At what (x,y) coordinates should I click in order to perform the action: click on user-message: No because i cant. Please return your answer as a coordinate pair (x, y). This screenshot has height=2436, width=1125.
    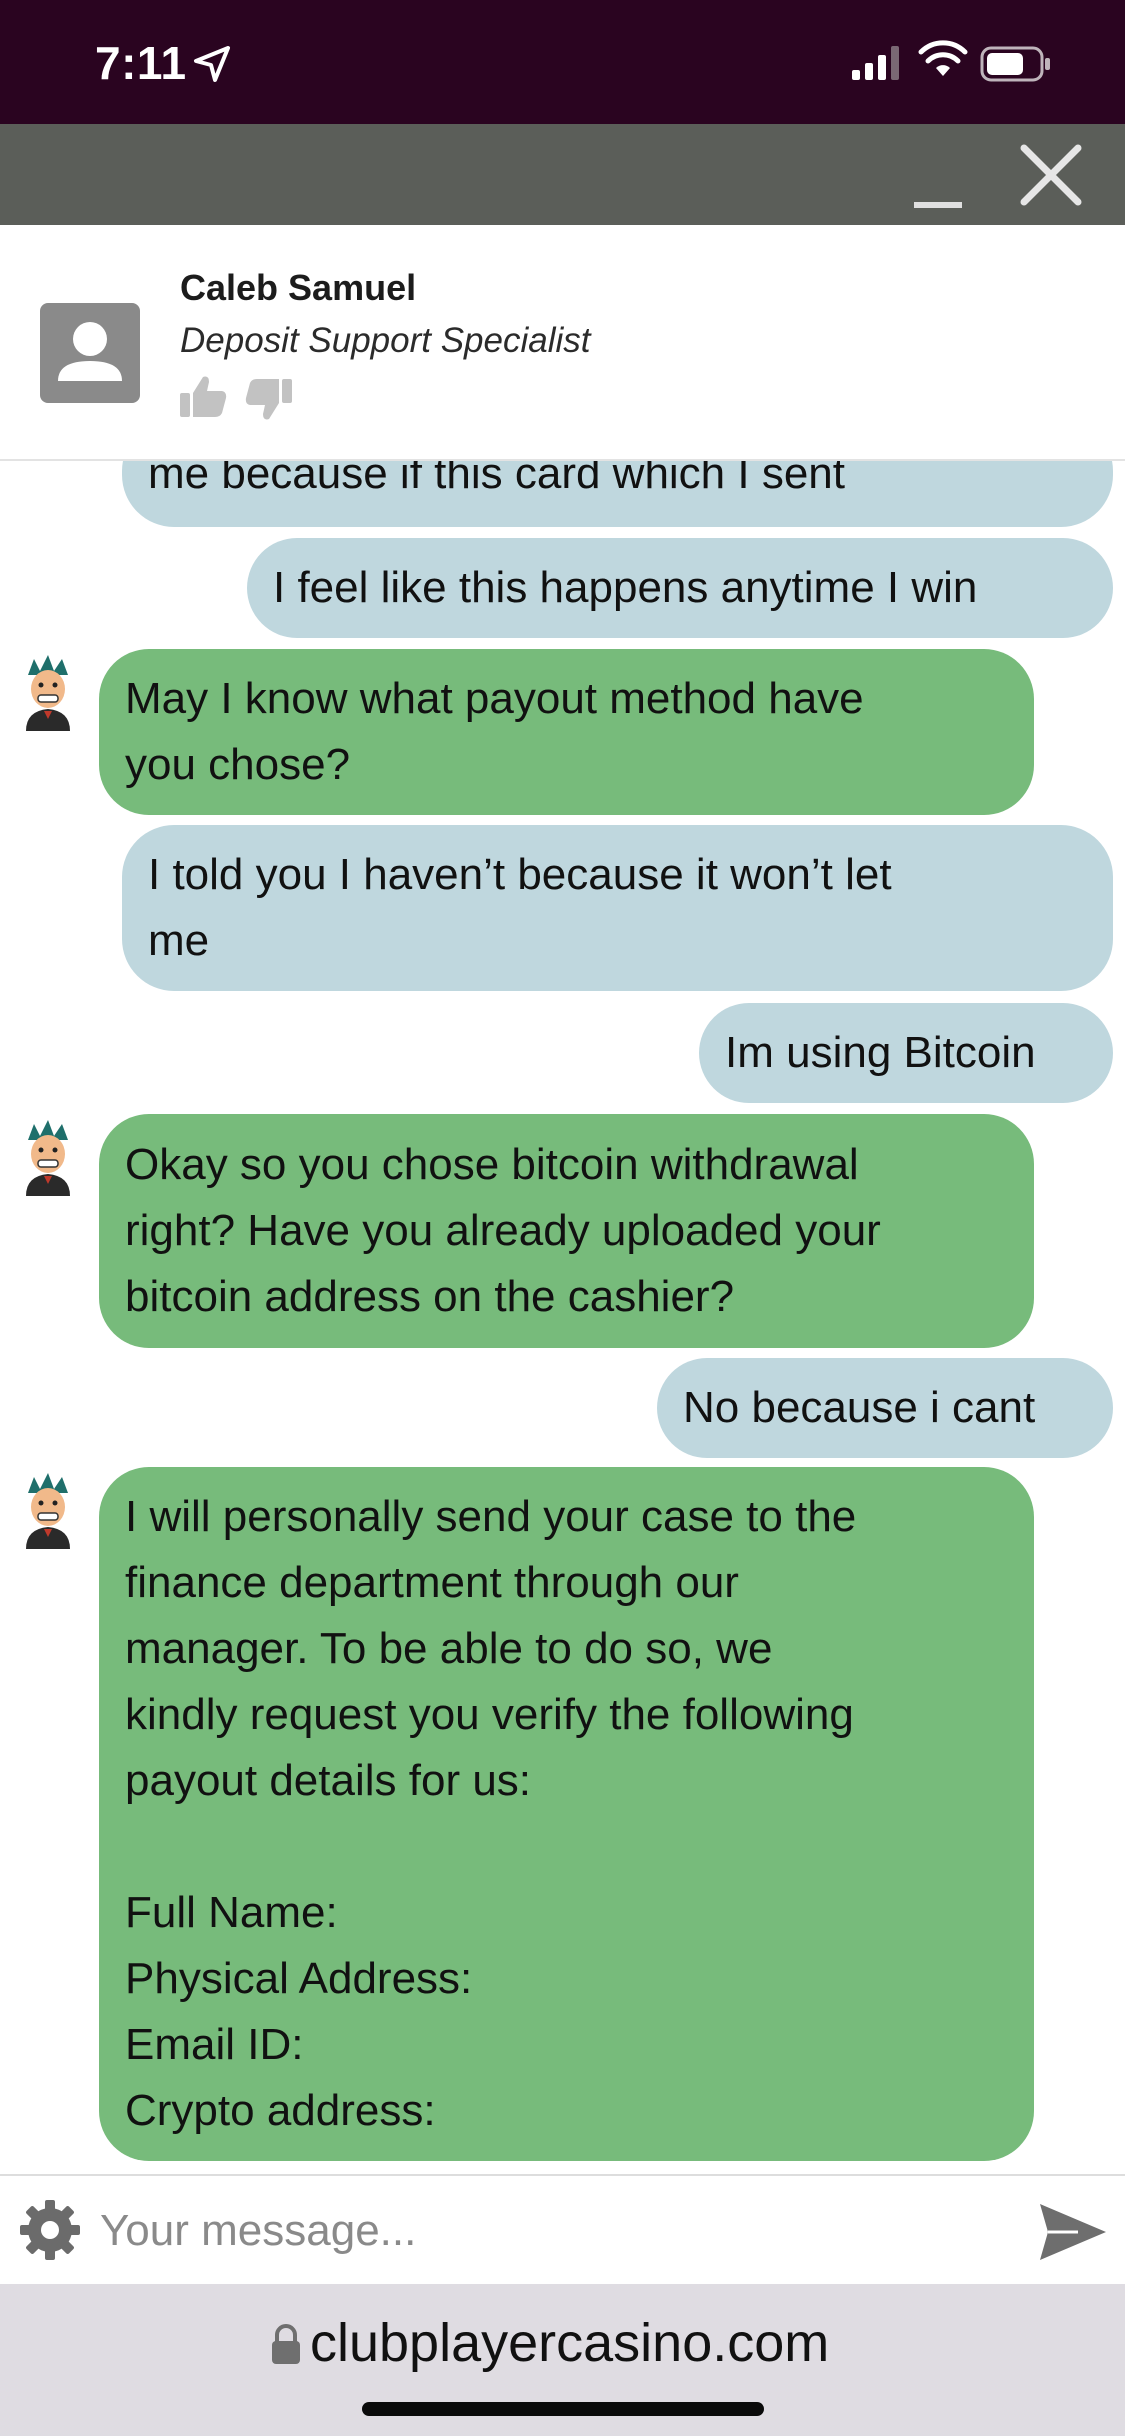
    Looking at the image, I should click on (885, 1408).